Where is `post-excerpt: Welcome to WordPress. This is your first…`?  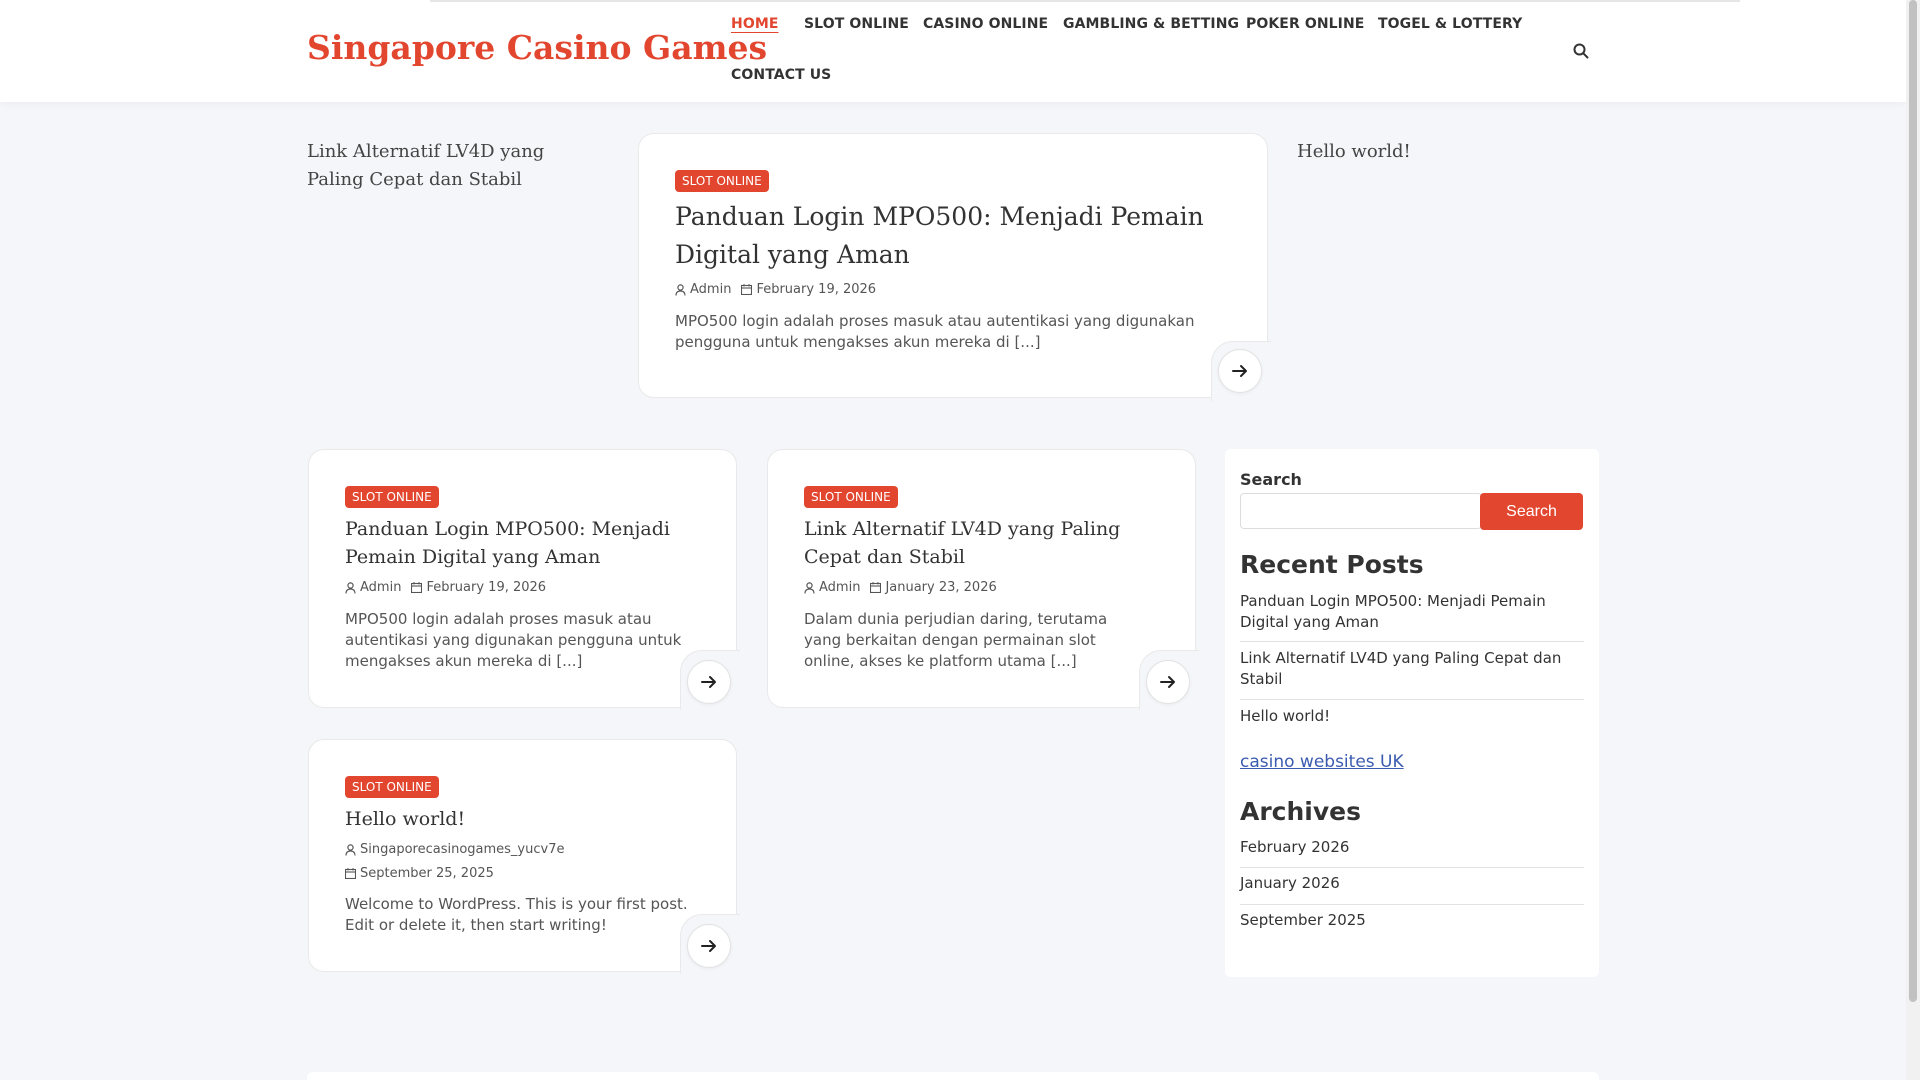
post-excerpt: Welcome to WordPress. This is your first… is located at coordinates (516, 914).